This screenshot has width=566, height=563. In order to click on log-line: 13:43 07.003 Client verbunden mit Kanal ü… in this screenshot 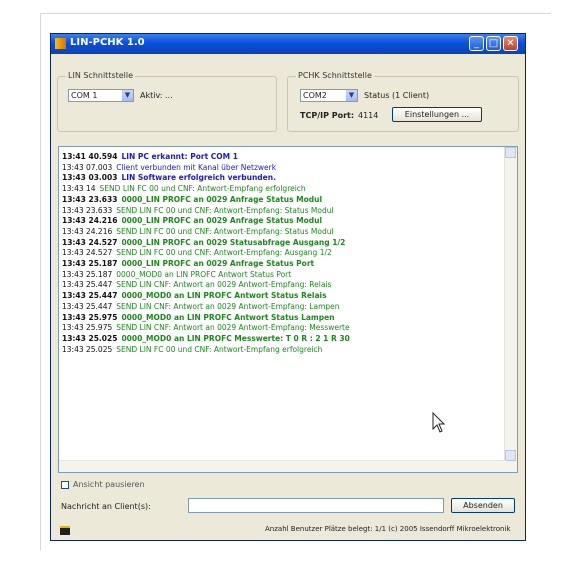, I will do `click(169, 167)`.